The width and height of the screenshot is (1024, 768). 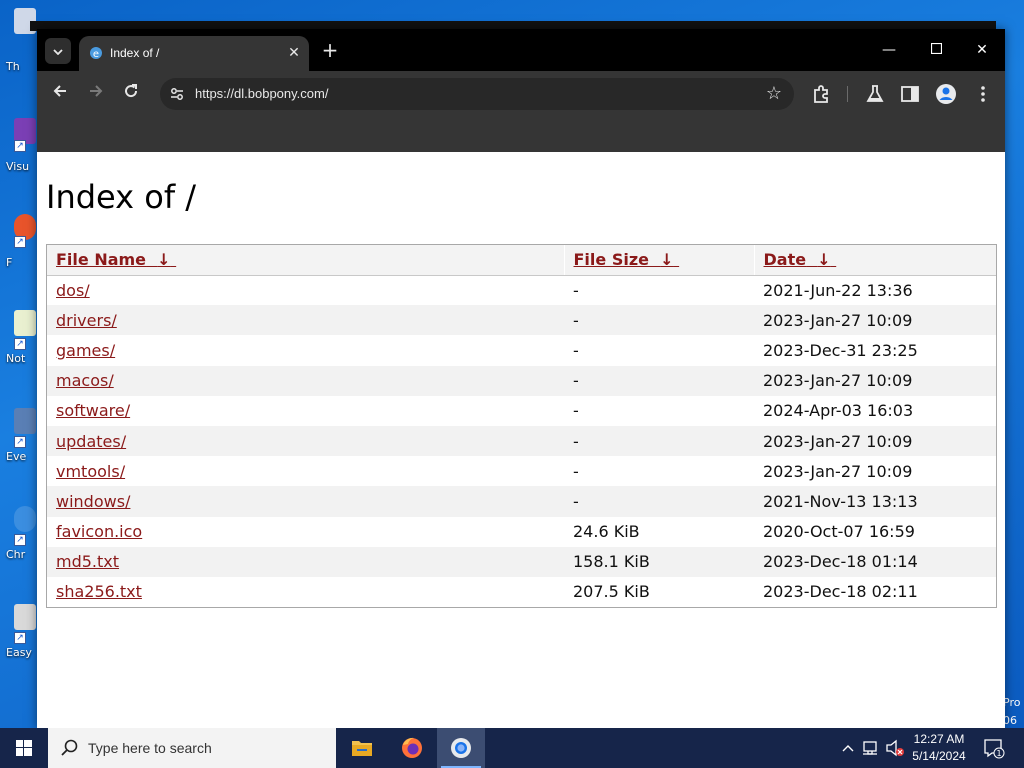 I want to click on firefox-icon, so click(x=412, y=747).